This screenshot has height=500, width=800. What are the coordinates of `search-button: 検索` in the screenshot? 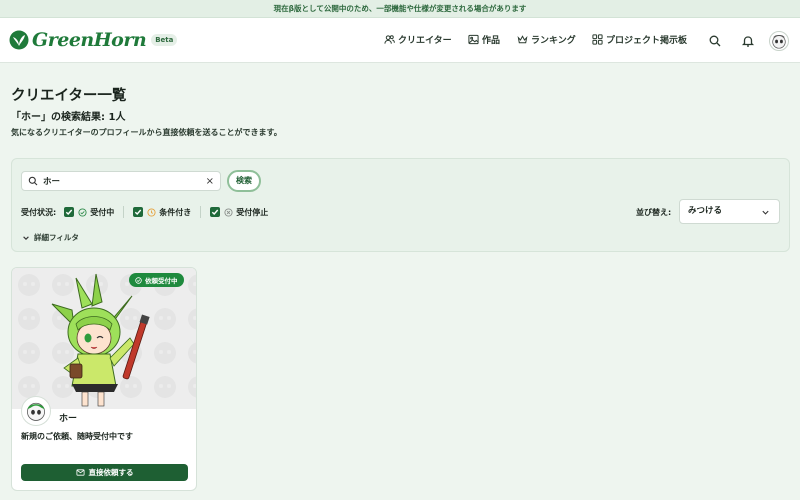 It's located at (244, 181).